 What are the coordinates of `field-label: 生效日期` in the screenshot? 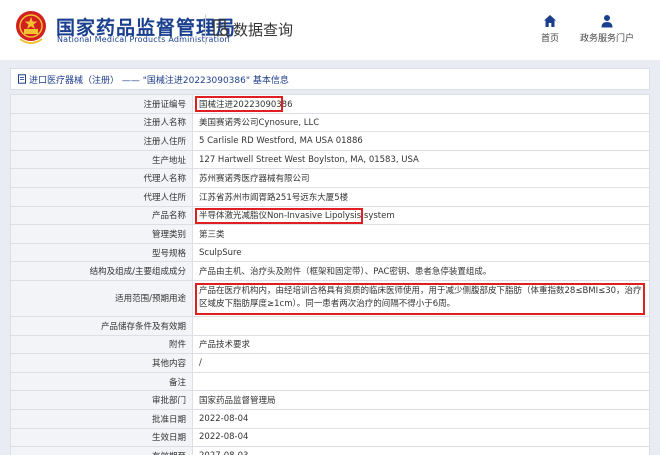 It's located at (101, 437).